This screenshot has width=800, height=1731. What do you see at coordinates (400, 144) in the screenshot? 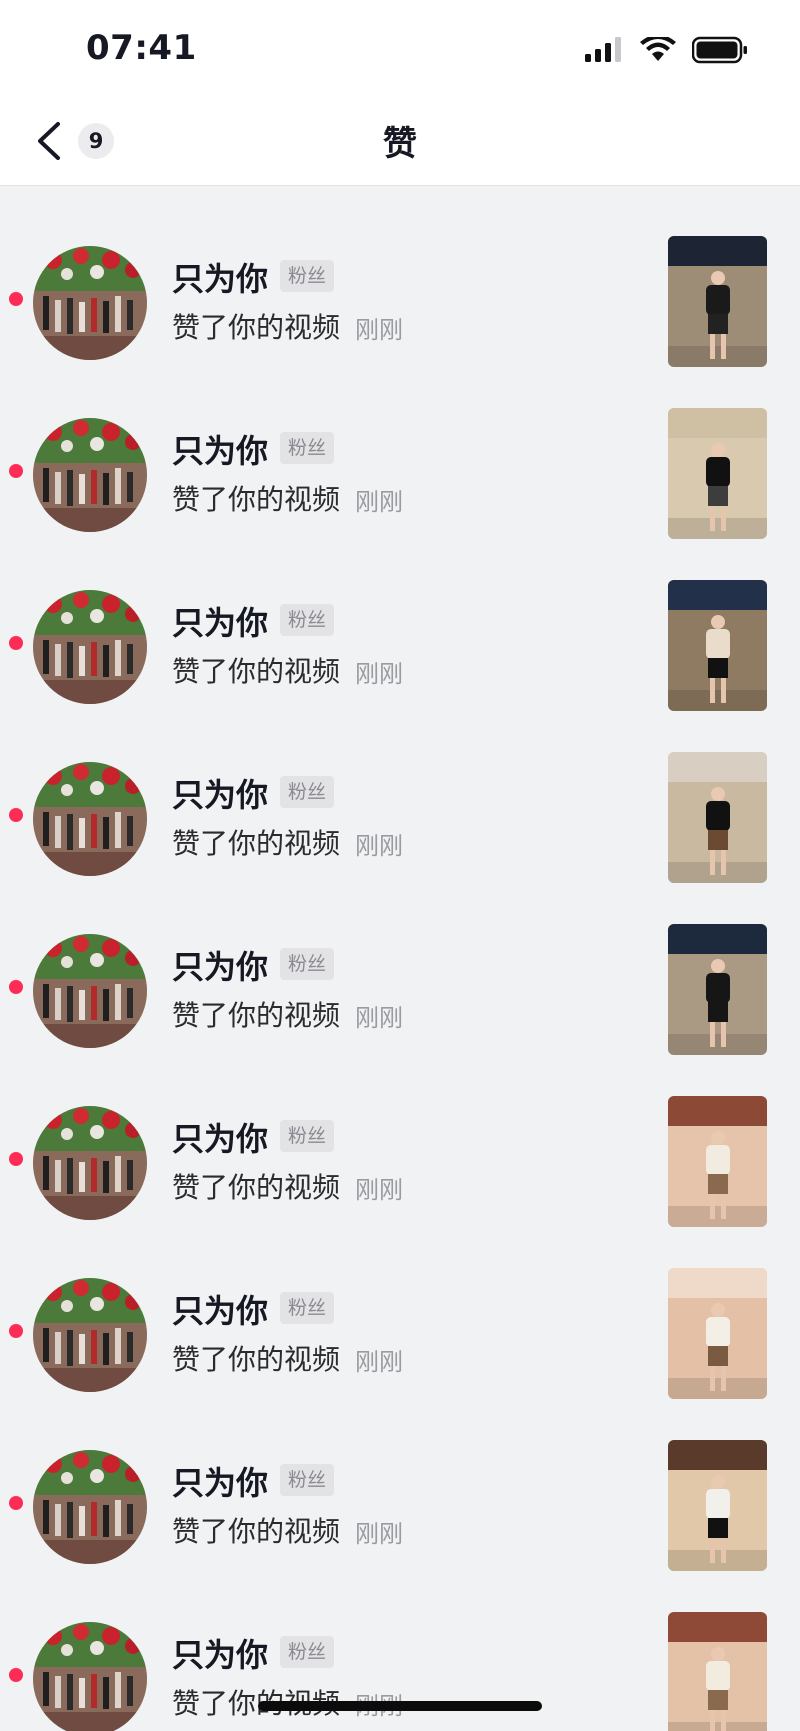
I see `page-title: 赞` at bounding box center [400, 144].